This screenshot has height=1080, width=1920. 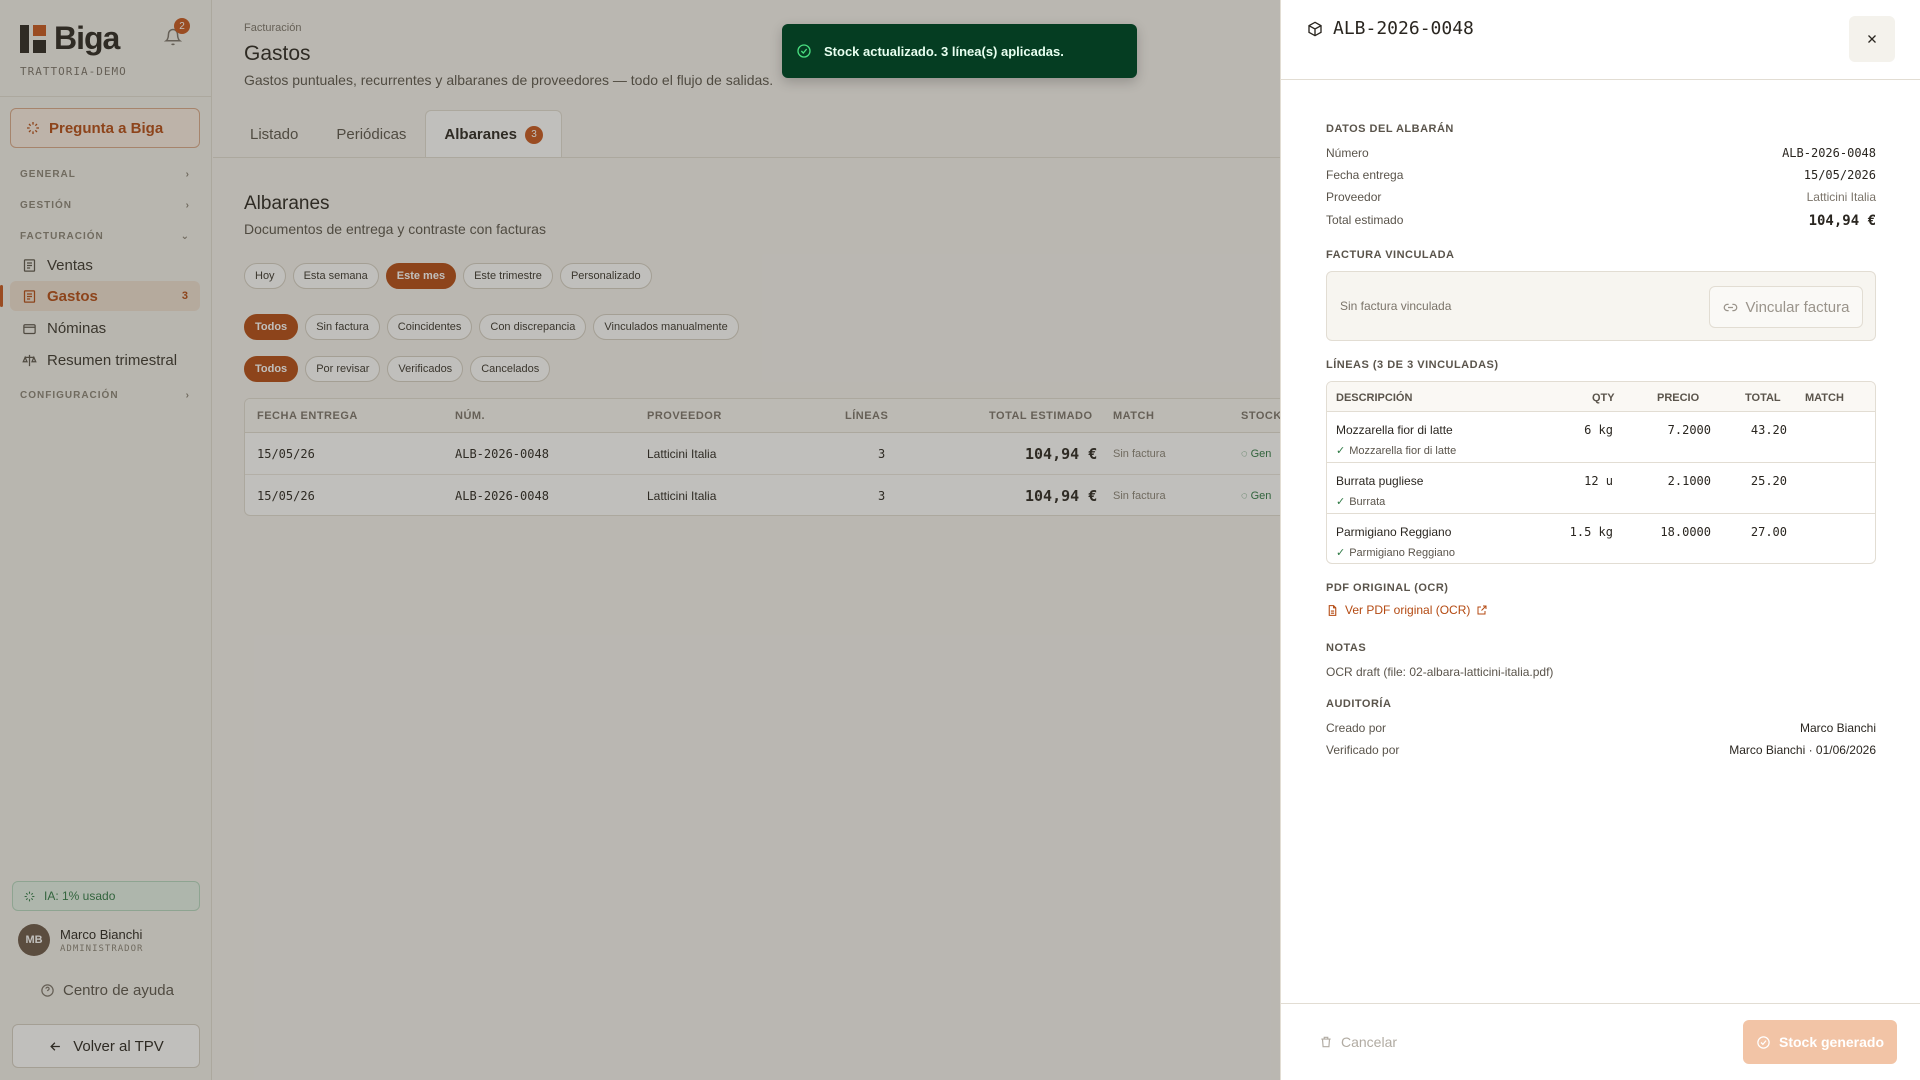 I want to click on line-total: 25.20, so click(x=1768, y=481).